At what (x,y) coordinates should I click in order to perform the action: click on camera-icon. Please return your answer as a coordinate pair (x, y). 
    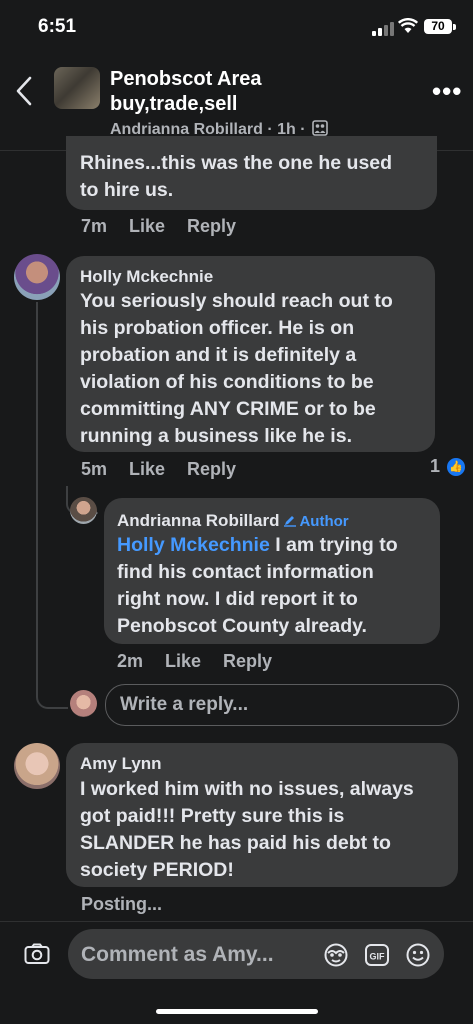
    Looking at the image, I should click on (37, 953).